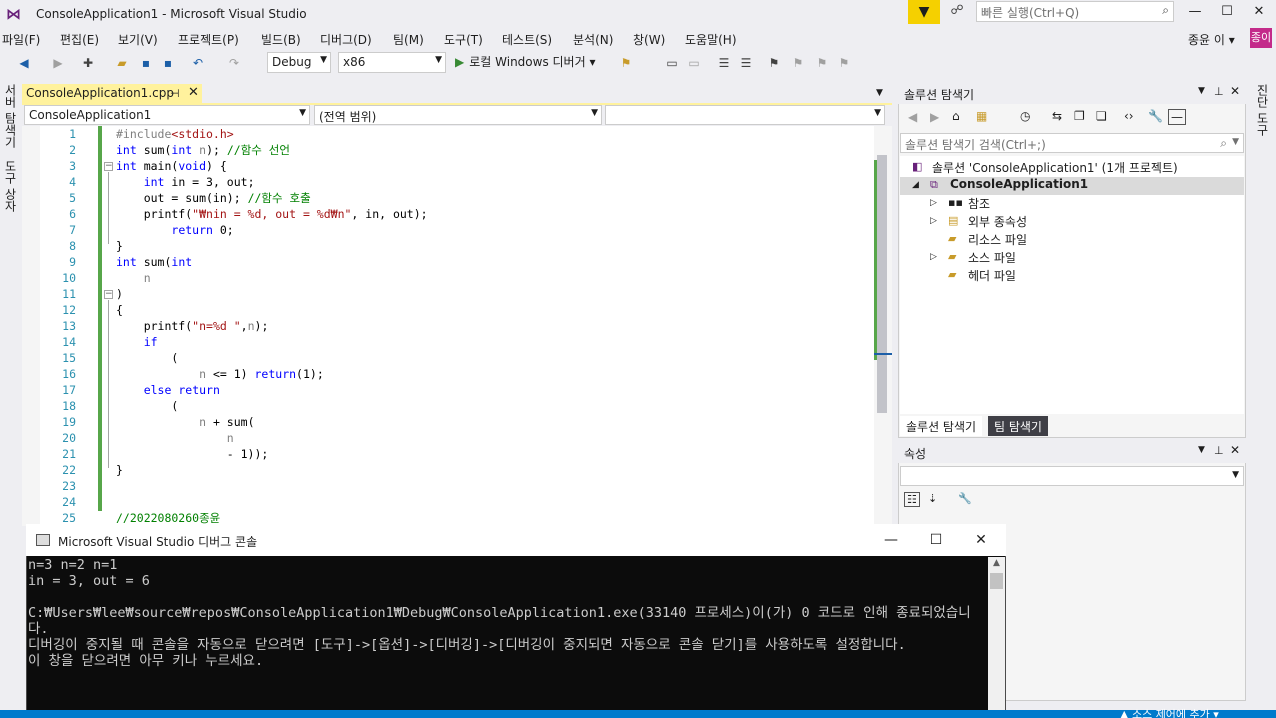 The height and width of the screenshot is (718, 1276). Describe the element at coordinates (58, 63) in the screenshot. I see `navigate-forward-icon: ▶` at that location.